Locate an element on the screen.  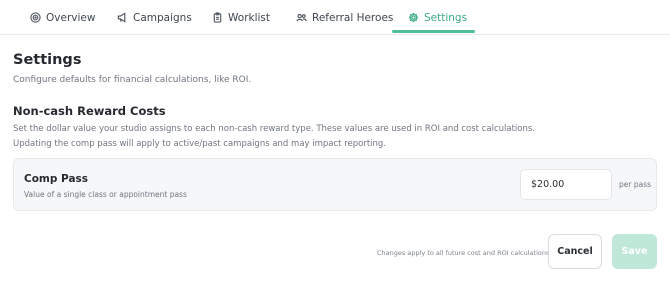
section-title: Non-cash Reward Costs is located at coordinates (89, 111).